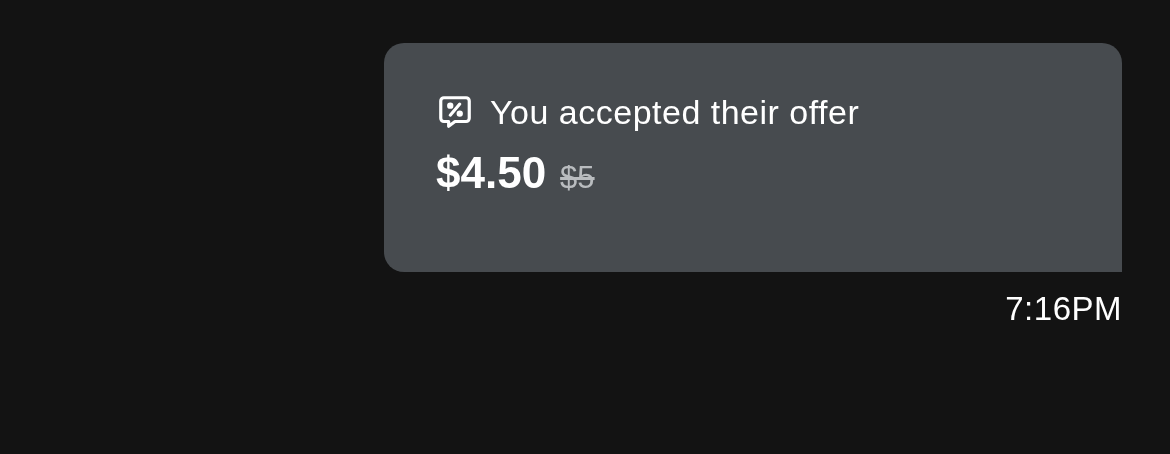  I want to click on offer-price: $4.50, so click(491, 173).